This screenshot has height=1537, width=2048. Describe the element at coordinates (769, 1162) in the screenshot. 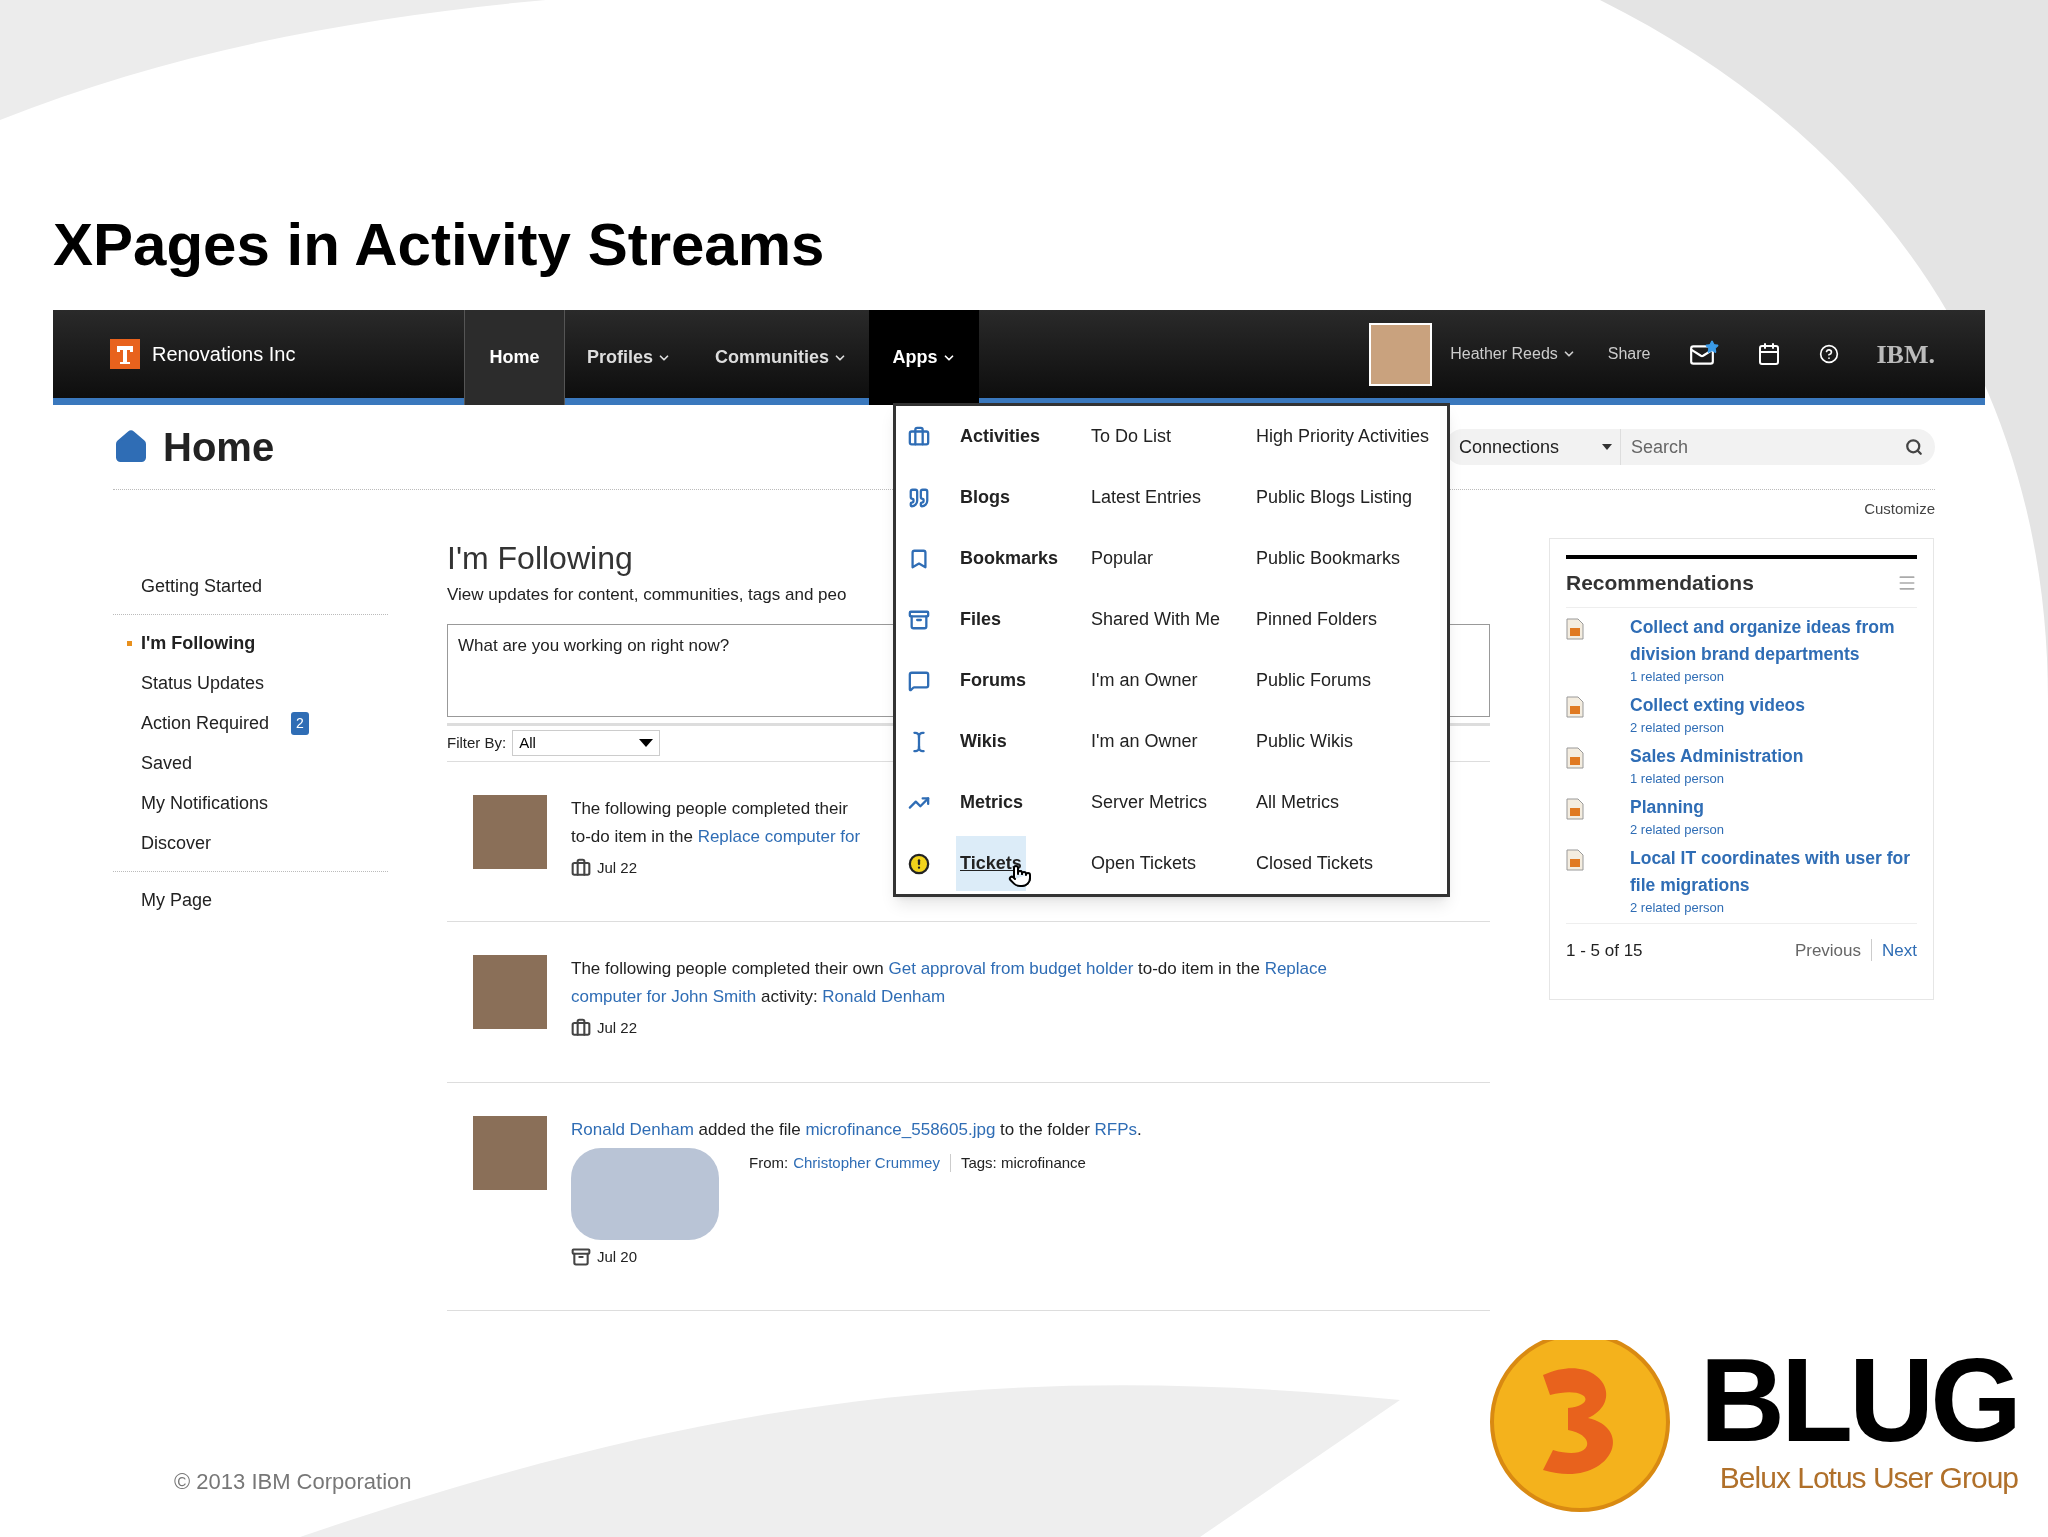

I see `from-label: From:` at that location.